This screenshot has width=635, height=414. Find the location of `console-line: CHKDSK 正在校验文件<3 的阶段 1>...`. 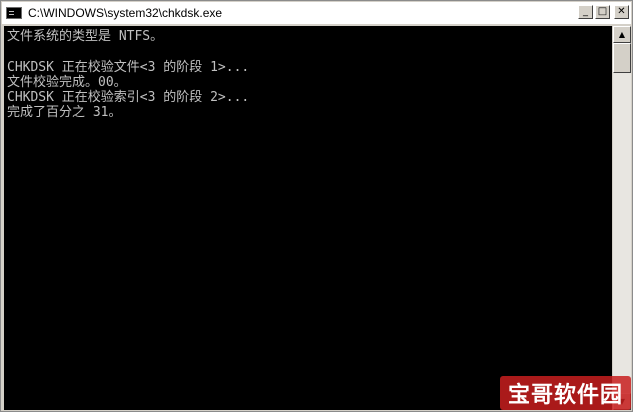

console-line: CHKDSK 正在校验文件<3 的阶段 1>... is located at coordinates (128, 67).